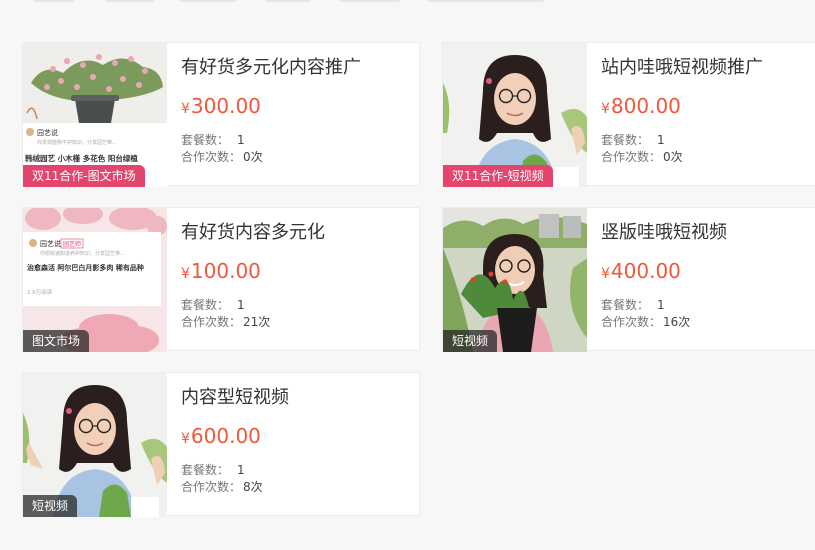  Describe the element at coordinates (498, 176) in the screenshot. I see `category-tag: 双11合作-短视频` at that location.